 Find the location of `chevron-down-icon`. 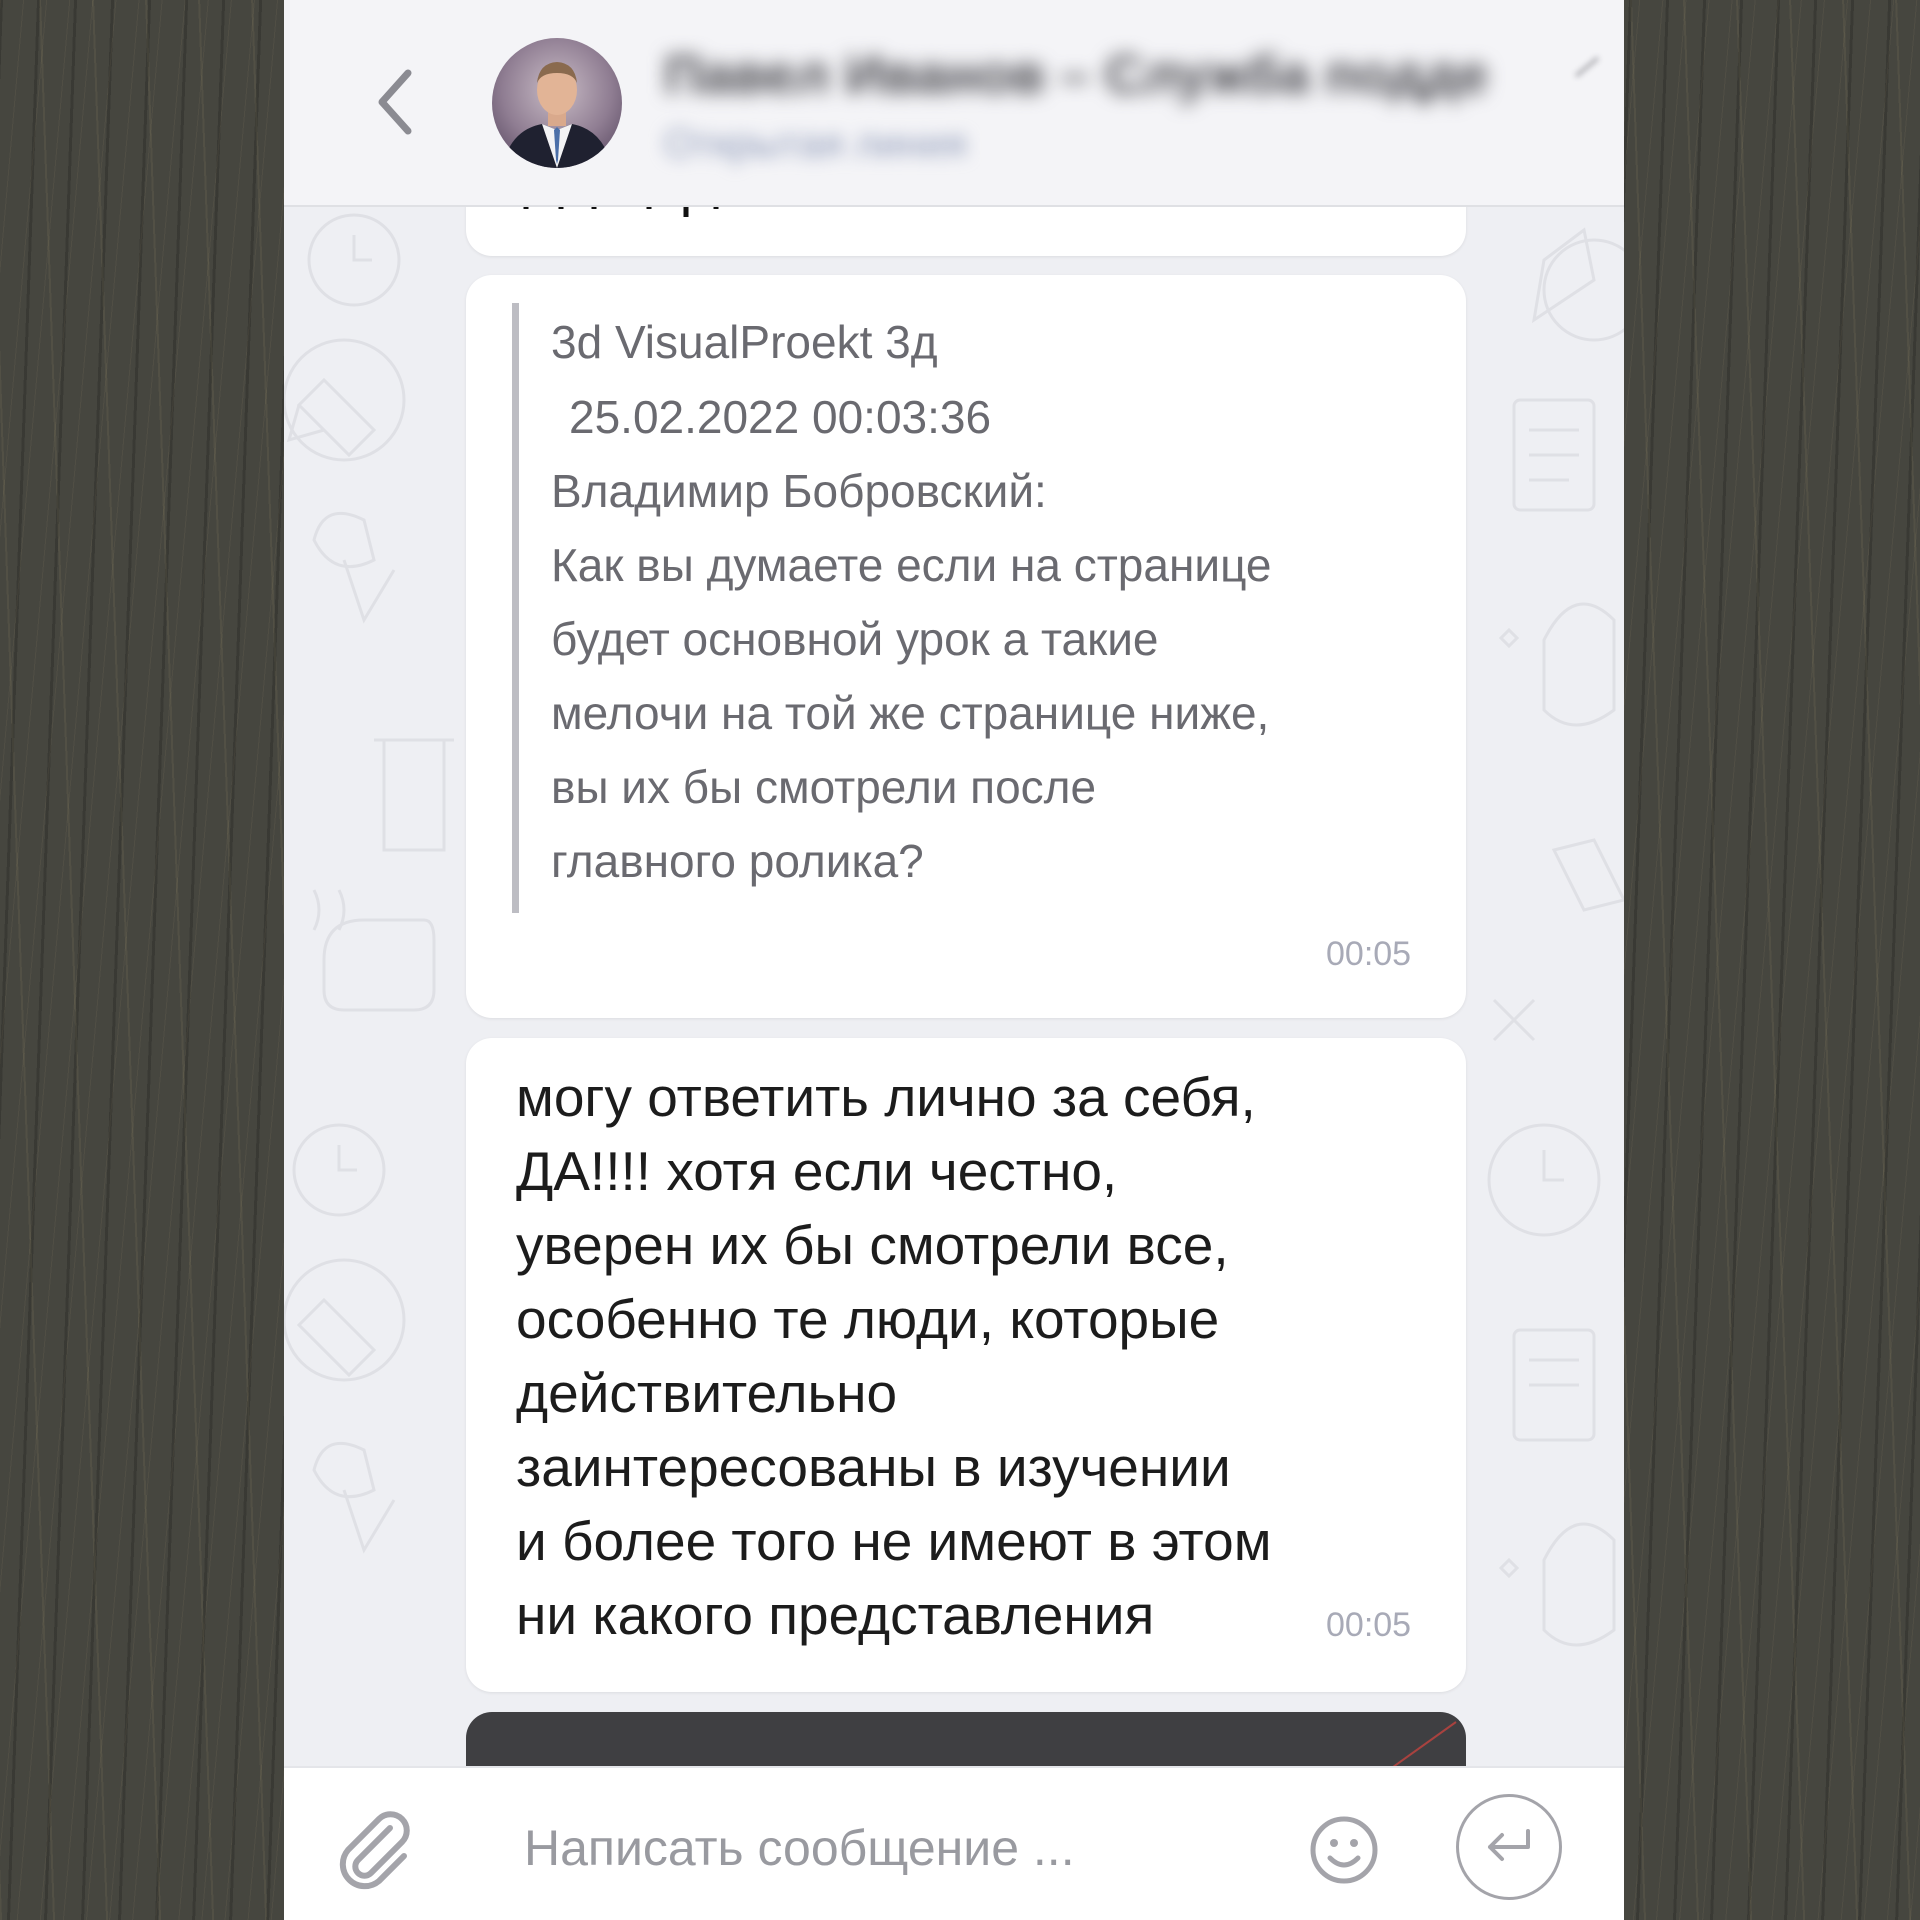

chevron-down-icon is located at coordinates (1588, 68).